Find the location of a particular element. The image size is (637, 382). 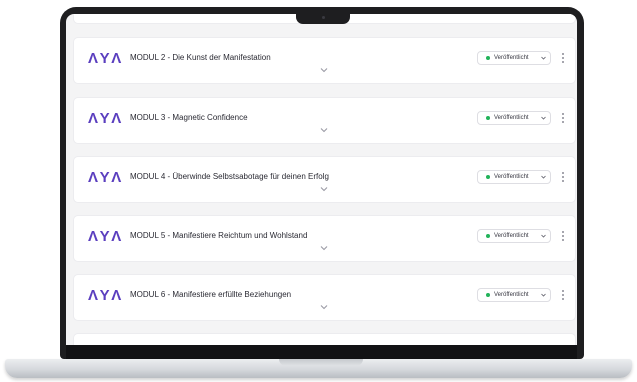

module-title: MODUL 2 - Die Kunst der Manifestation is located at coordinates (200, 58).